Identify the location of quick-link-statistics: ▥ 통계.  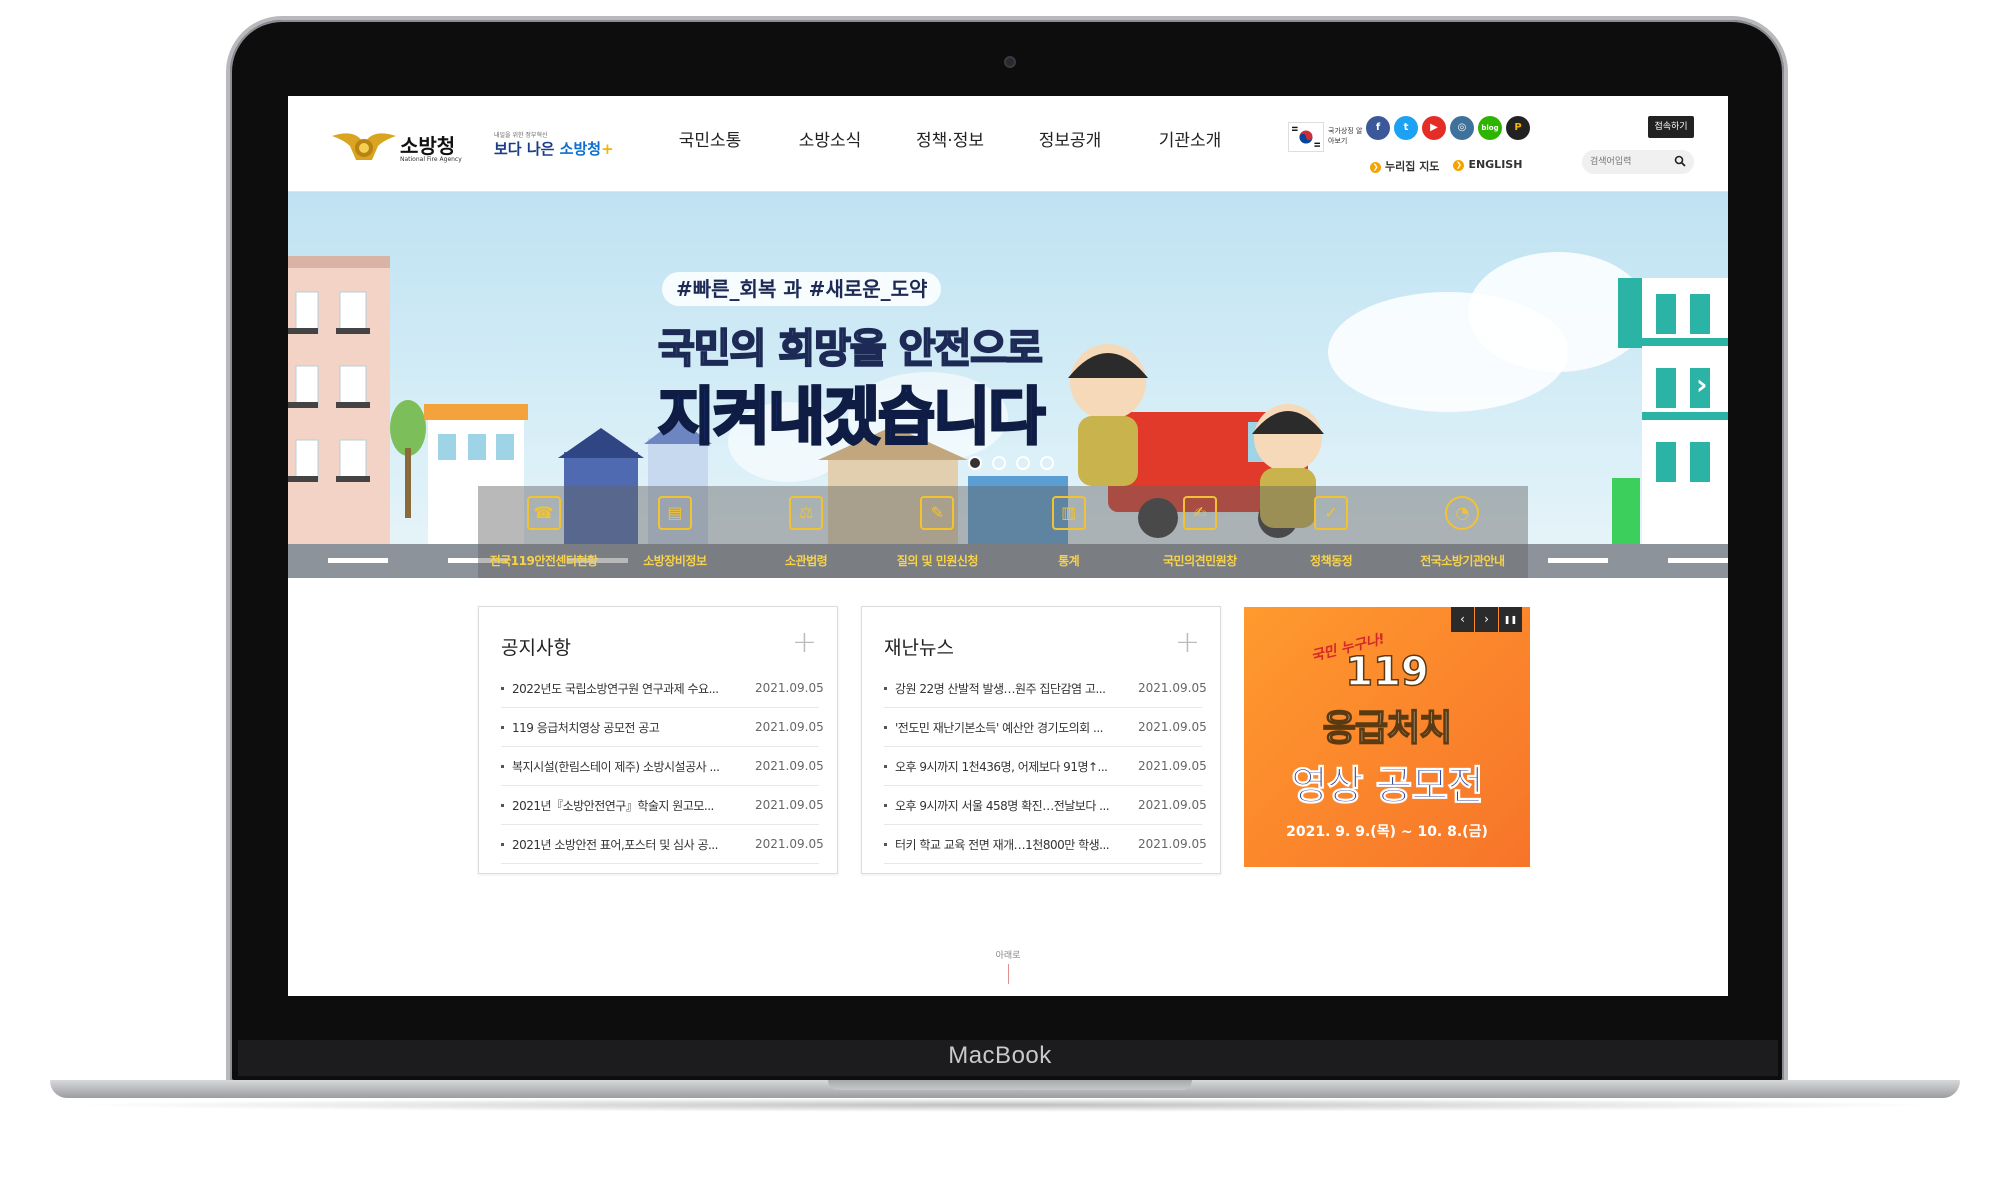
(1068, 532).